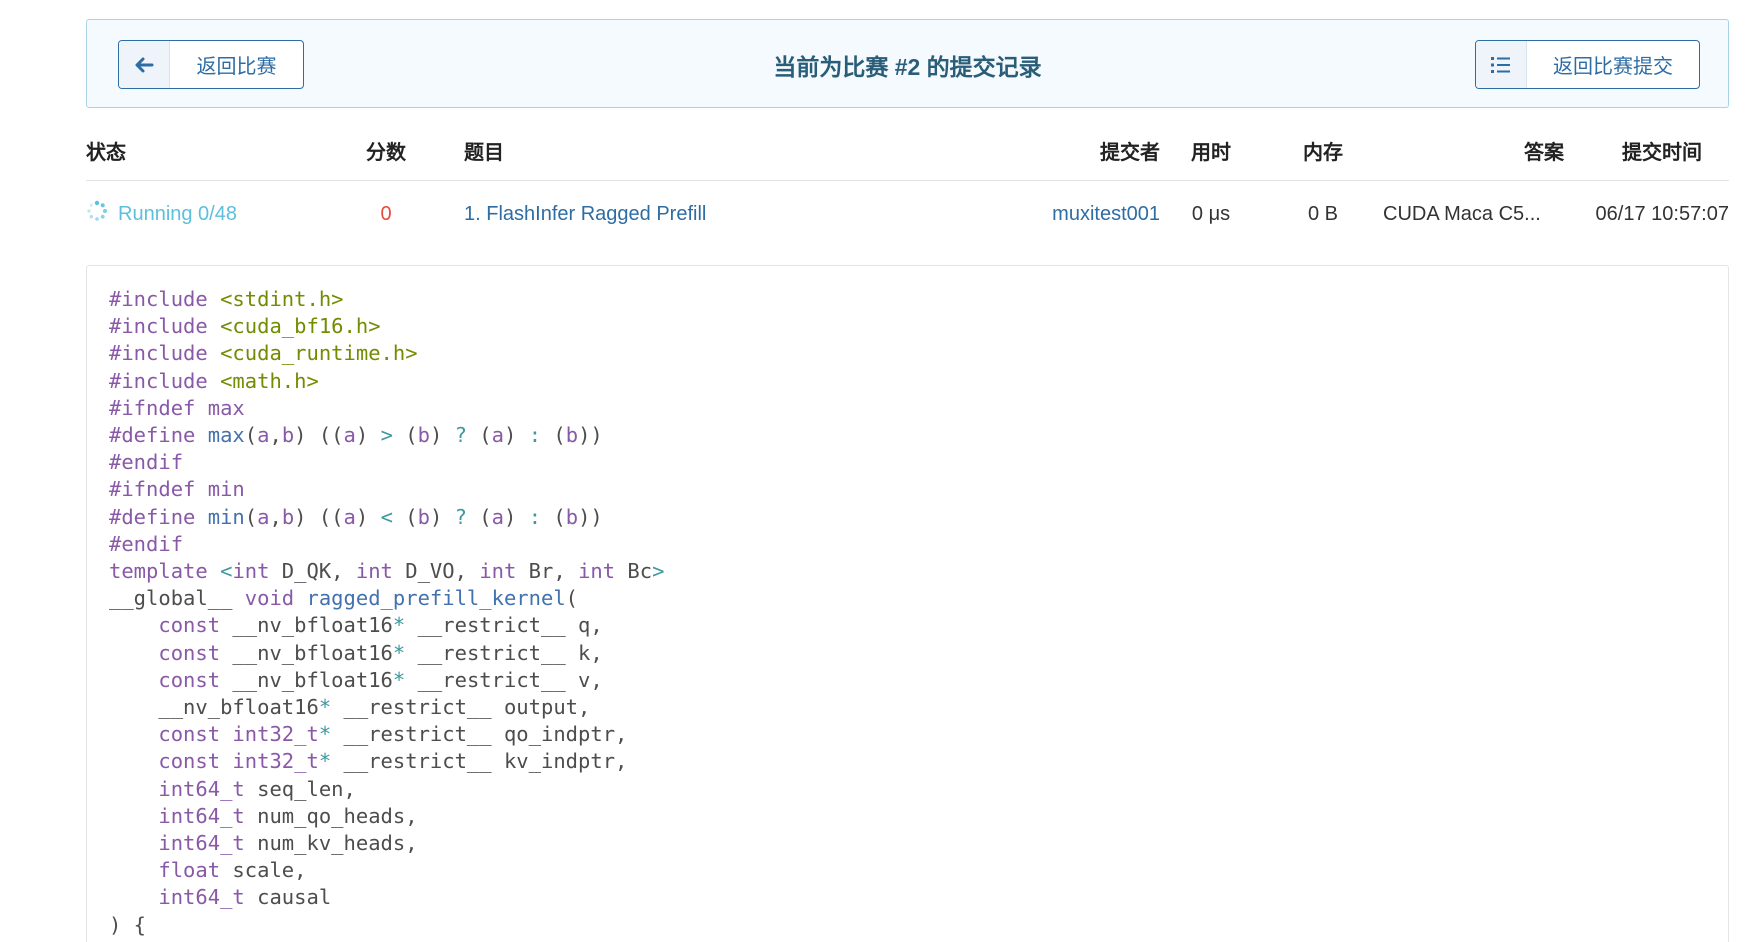  What do you see at coordinates (236, 67) in the screenshot?
I see `back-to-contest-label: 返回比赛` at bounding box center [236, 67].